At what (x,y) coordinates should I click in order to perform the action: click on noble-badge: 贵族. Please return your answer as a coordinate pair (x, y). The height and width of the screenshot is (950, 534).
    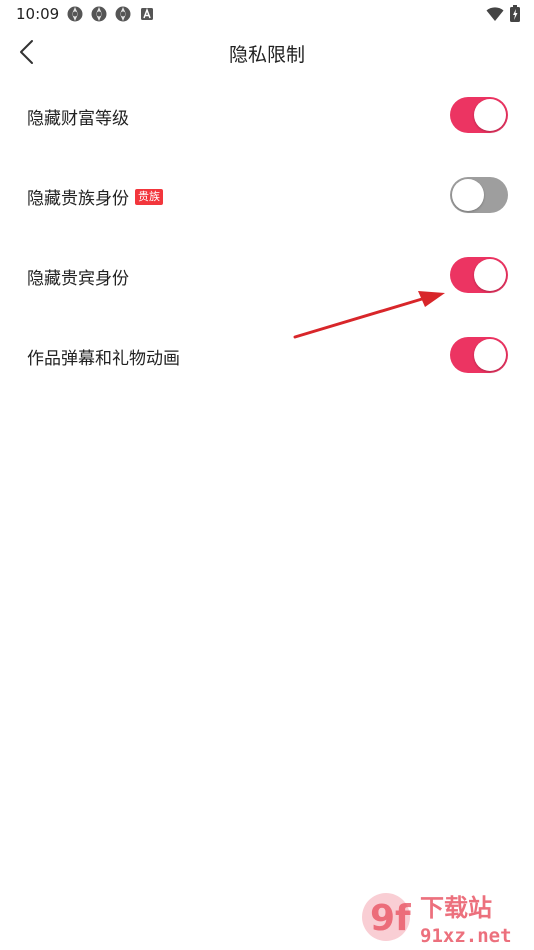
    Looking at the image, I should click on (149, 196).